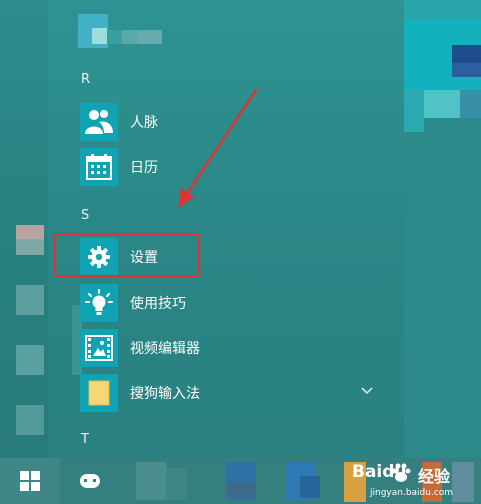 The width and height of the screenshot is (481, 504). I want to click on baidu-watermark: Baidu 经验 jingyan.baidu.com, so click(406, 482).